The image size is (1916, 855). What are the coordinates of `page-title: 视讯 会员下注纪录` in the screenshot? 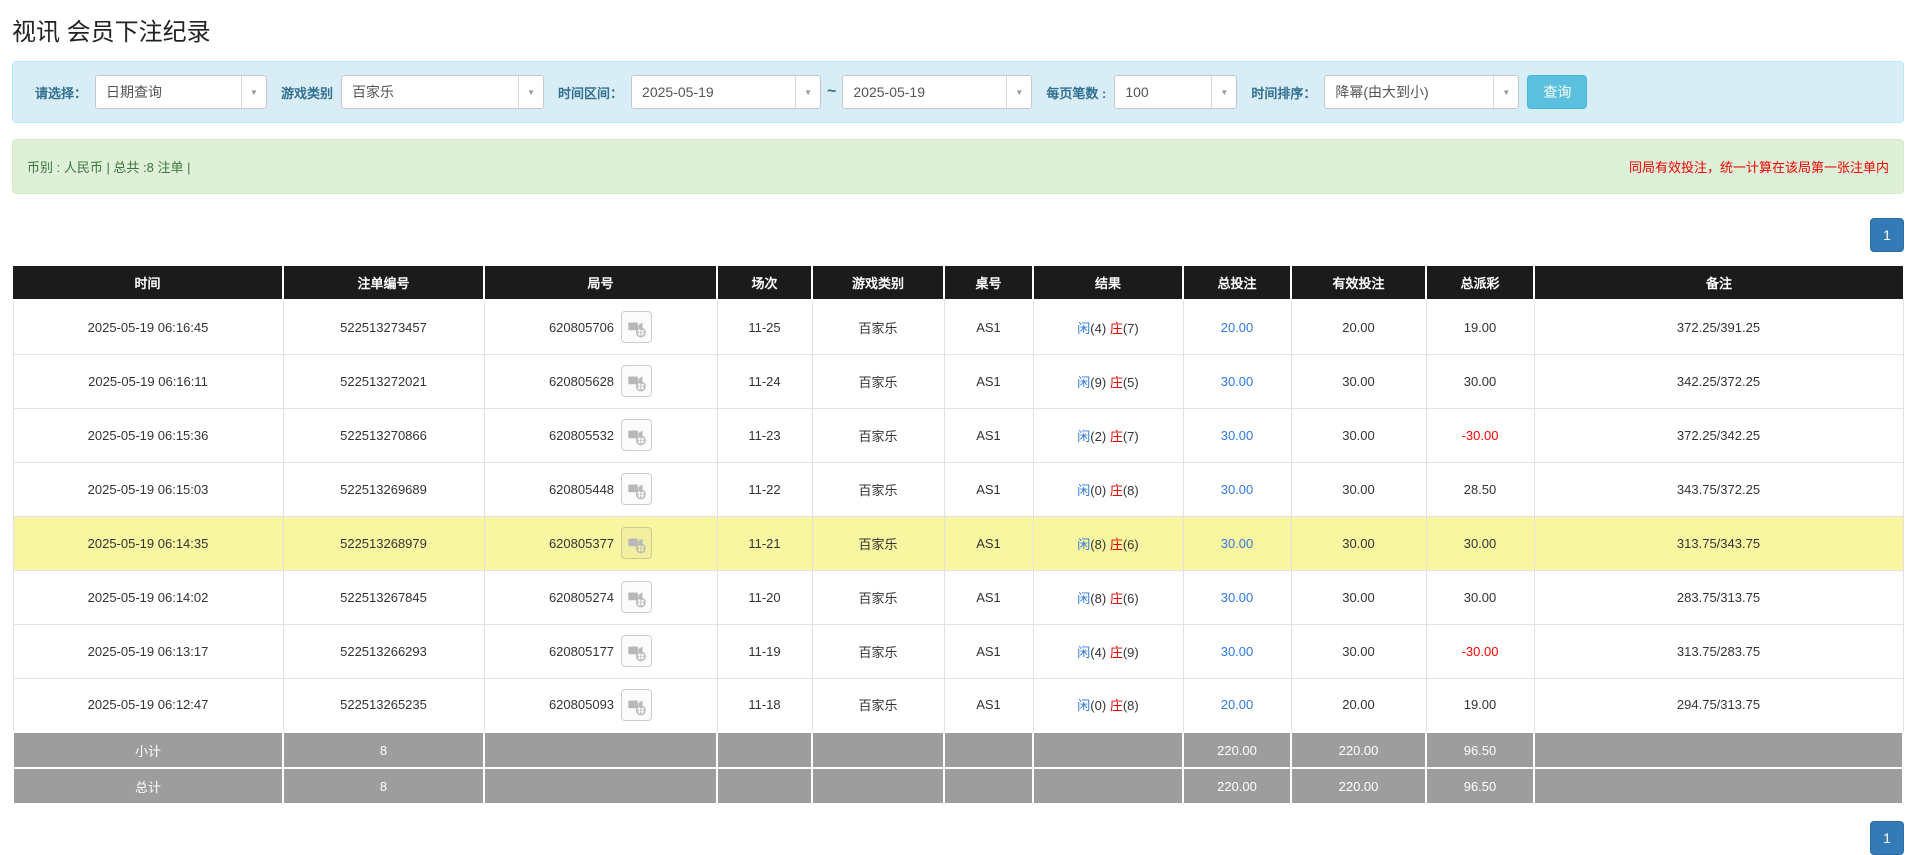 It's located at (111, 32).